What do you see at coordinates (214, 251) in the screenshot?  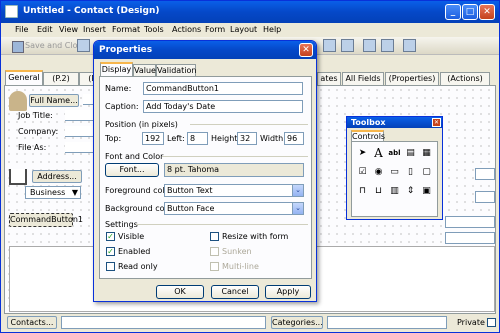 I see `sunken-checkbox` at bounding box center [214, 251].